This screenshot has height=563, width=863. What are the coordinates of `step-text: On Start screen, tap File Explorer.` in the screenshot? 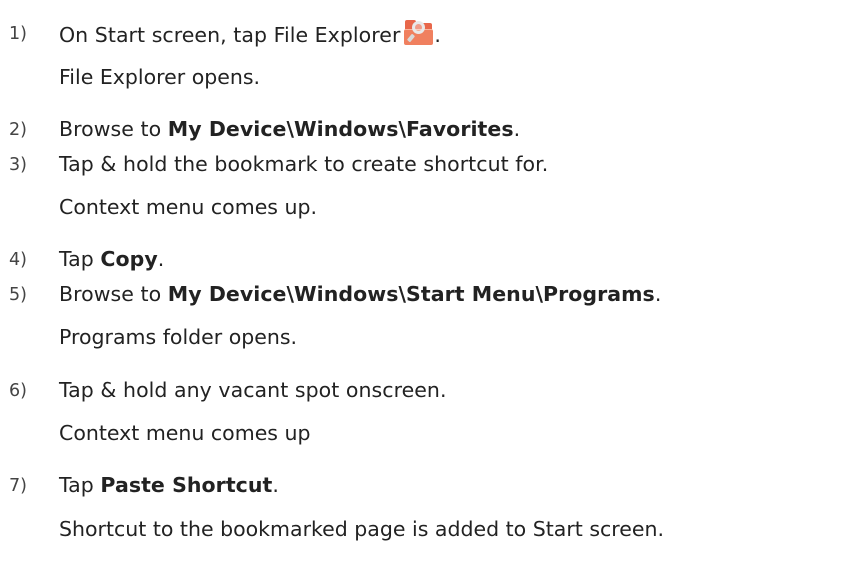 It's located at (250, 34).